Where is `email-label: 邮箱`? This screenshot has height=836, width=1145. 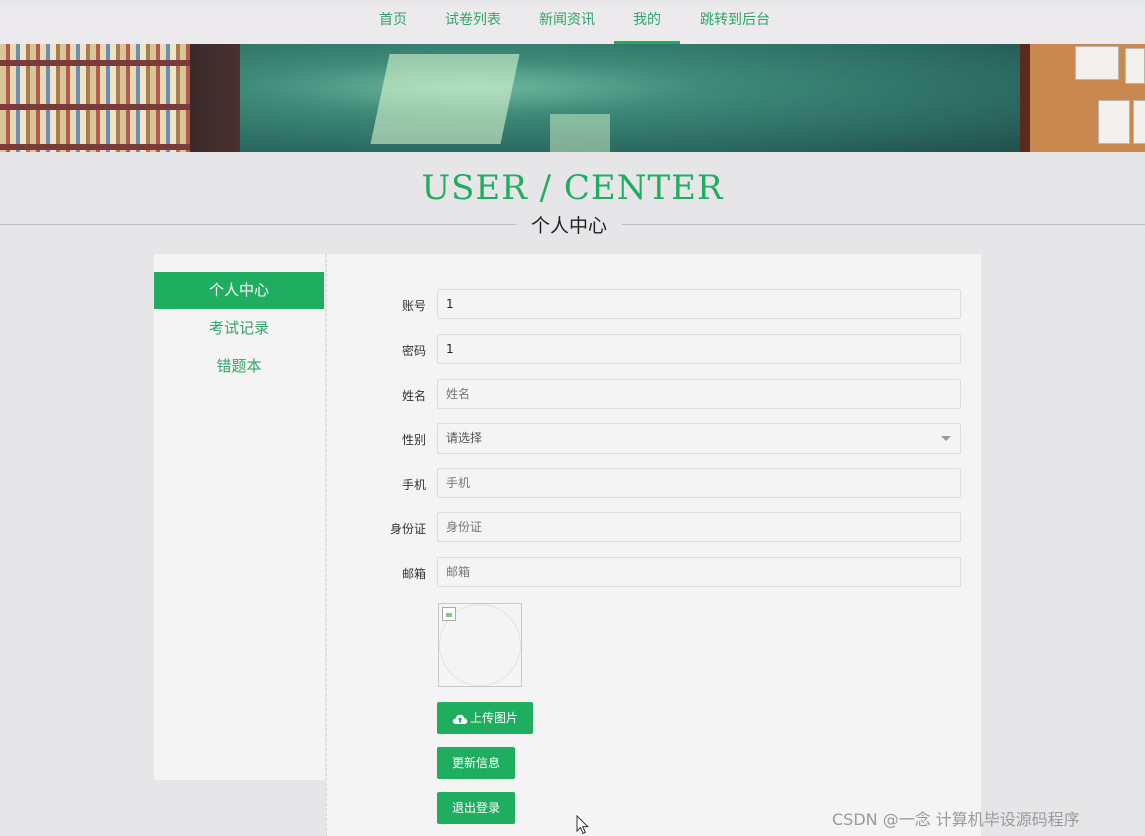 email-label: 邮箱 is located at coordinates (413, 574).